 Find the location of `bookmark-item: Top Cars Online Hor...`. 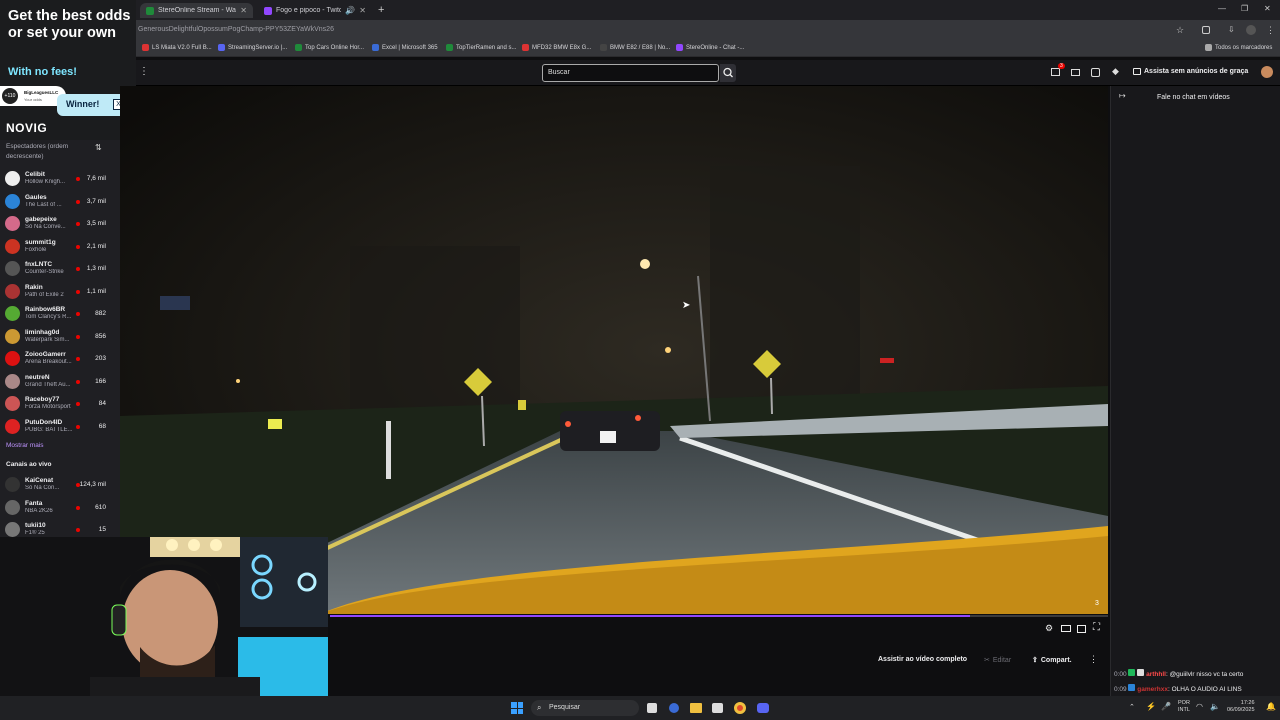

bookmark-item: Top Cars Online Hor... is located at coordinates (329, 47).